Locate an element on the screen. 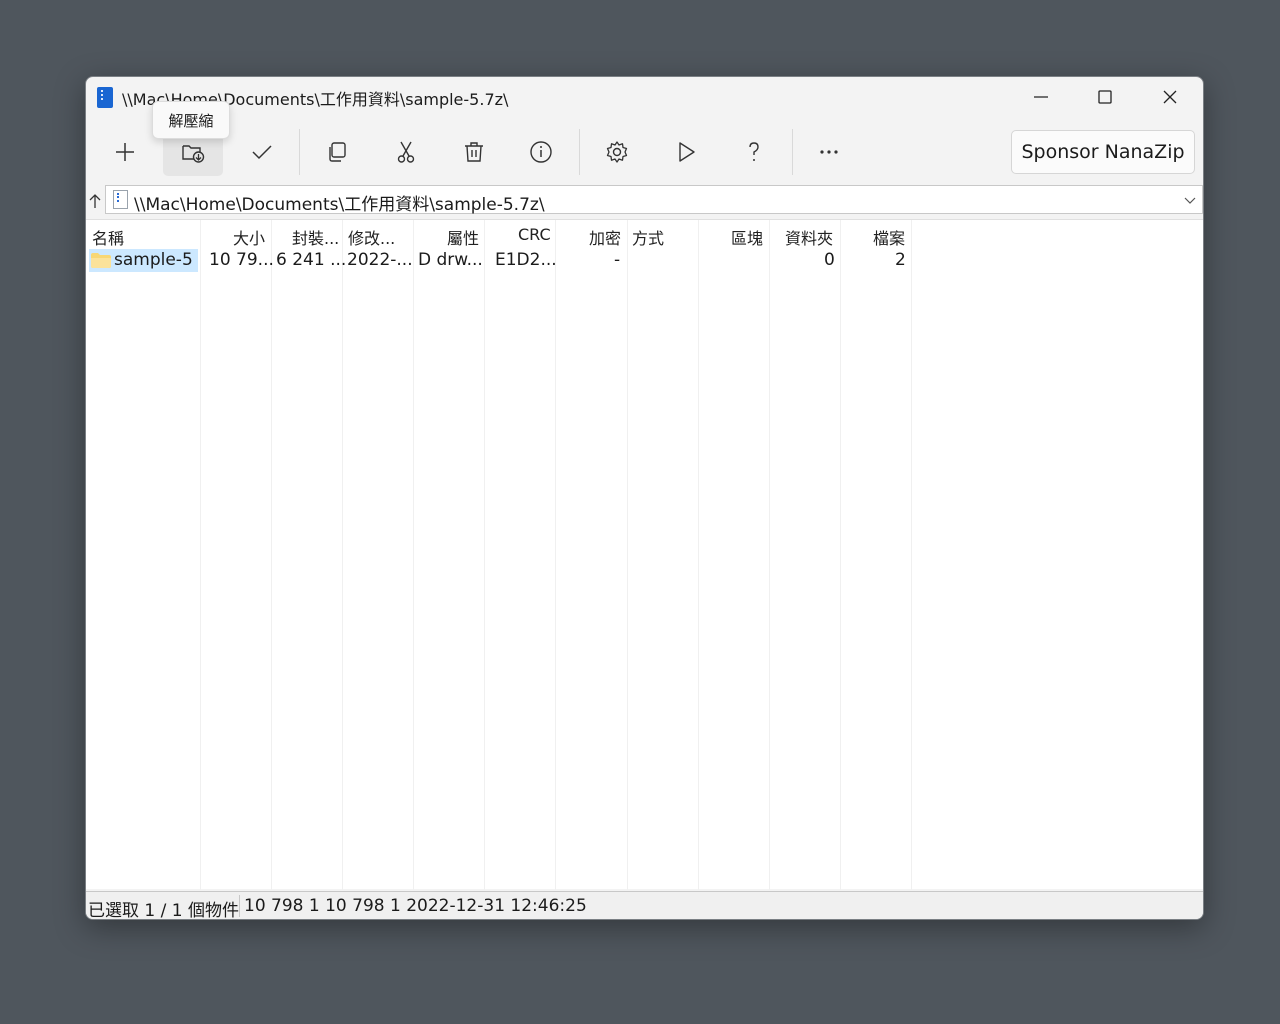 The height and width of the screenshot is (1024, 1280). status-selection: 已選取 1 / 1 個物件 is located at coordinates (163, 910).